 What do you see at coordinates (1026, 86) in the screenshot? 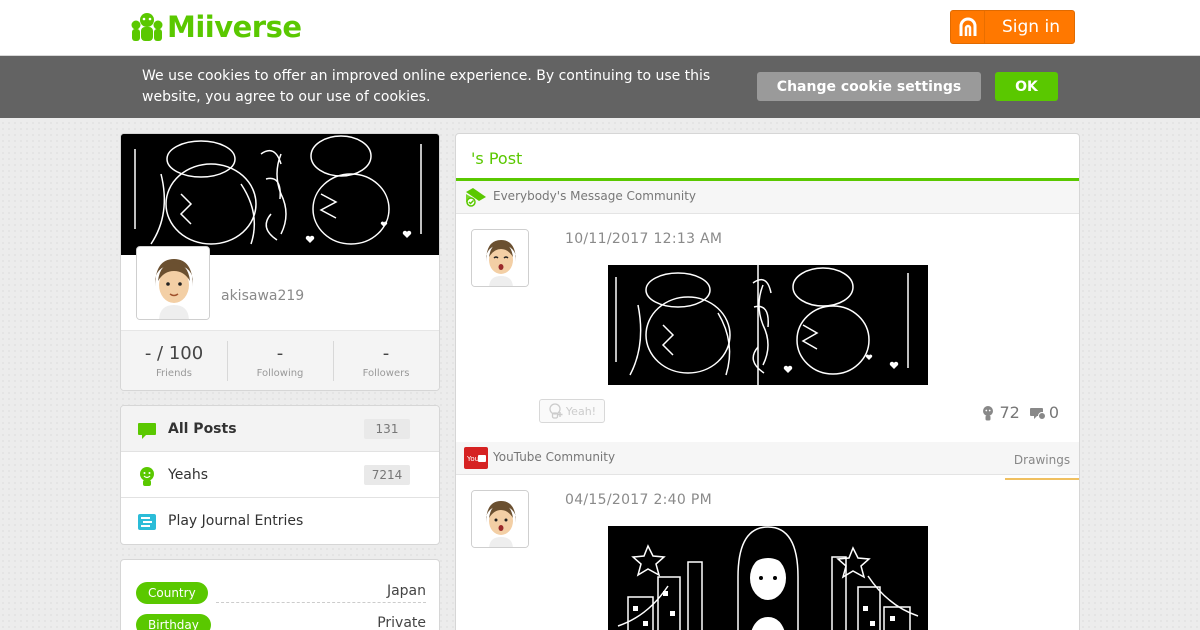
I see `cookie-ok-button: OK` at bounding box center [1026, 86].